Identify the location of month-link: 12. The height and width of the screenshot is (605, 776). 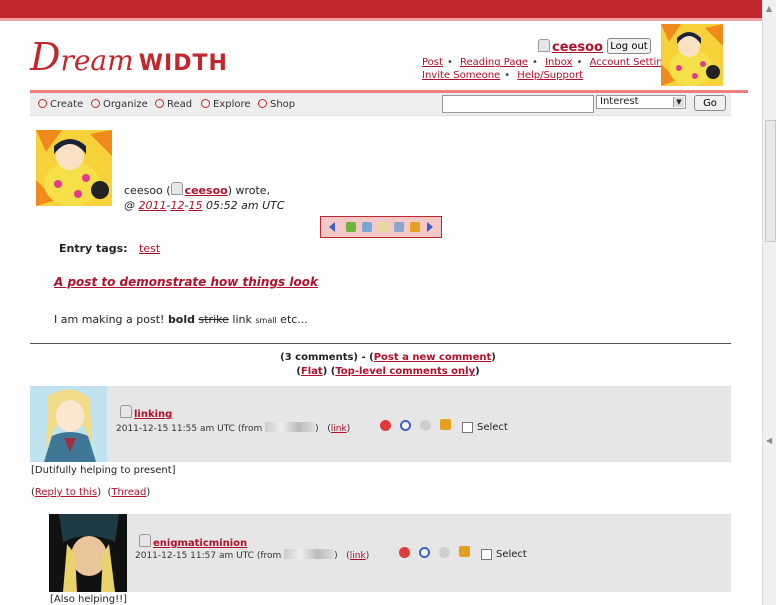
(177, 205).